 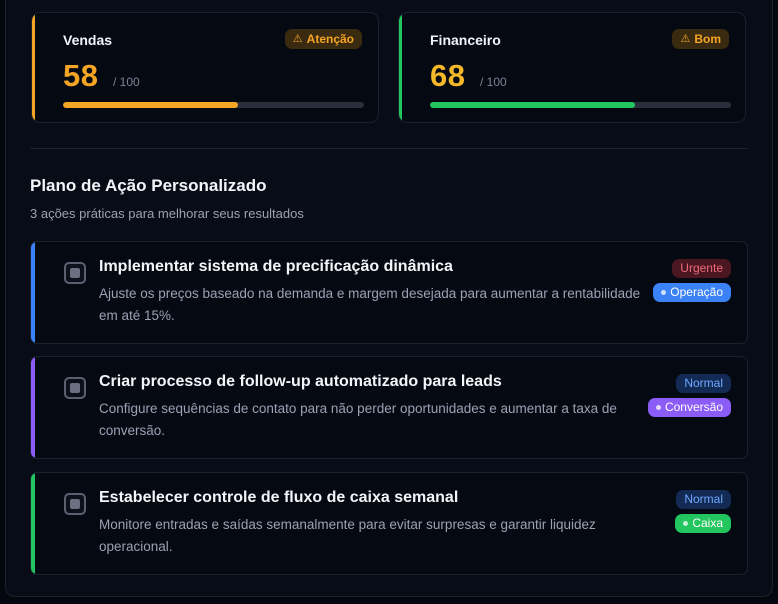 I want to click on action-plan-title: Plano de Ação Personalizado, so click(x=148, y=185).